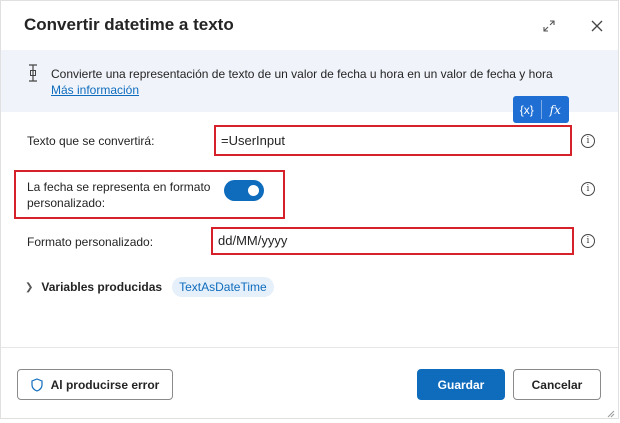  What do you see at coordinates (37, 384) in the screenshot?
I see `shield-icon` at bounding box center [37, 384].